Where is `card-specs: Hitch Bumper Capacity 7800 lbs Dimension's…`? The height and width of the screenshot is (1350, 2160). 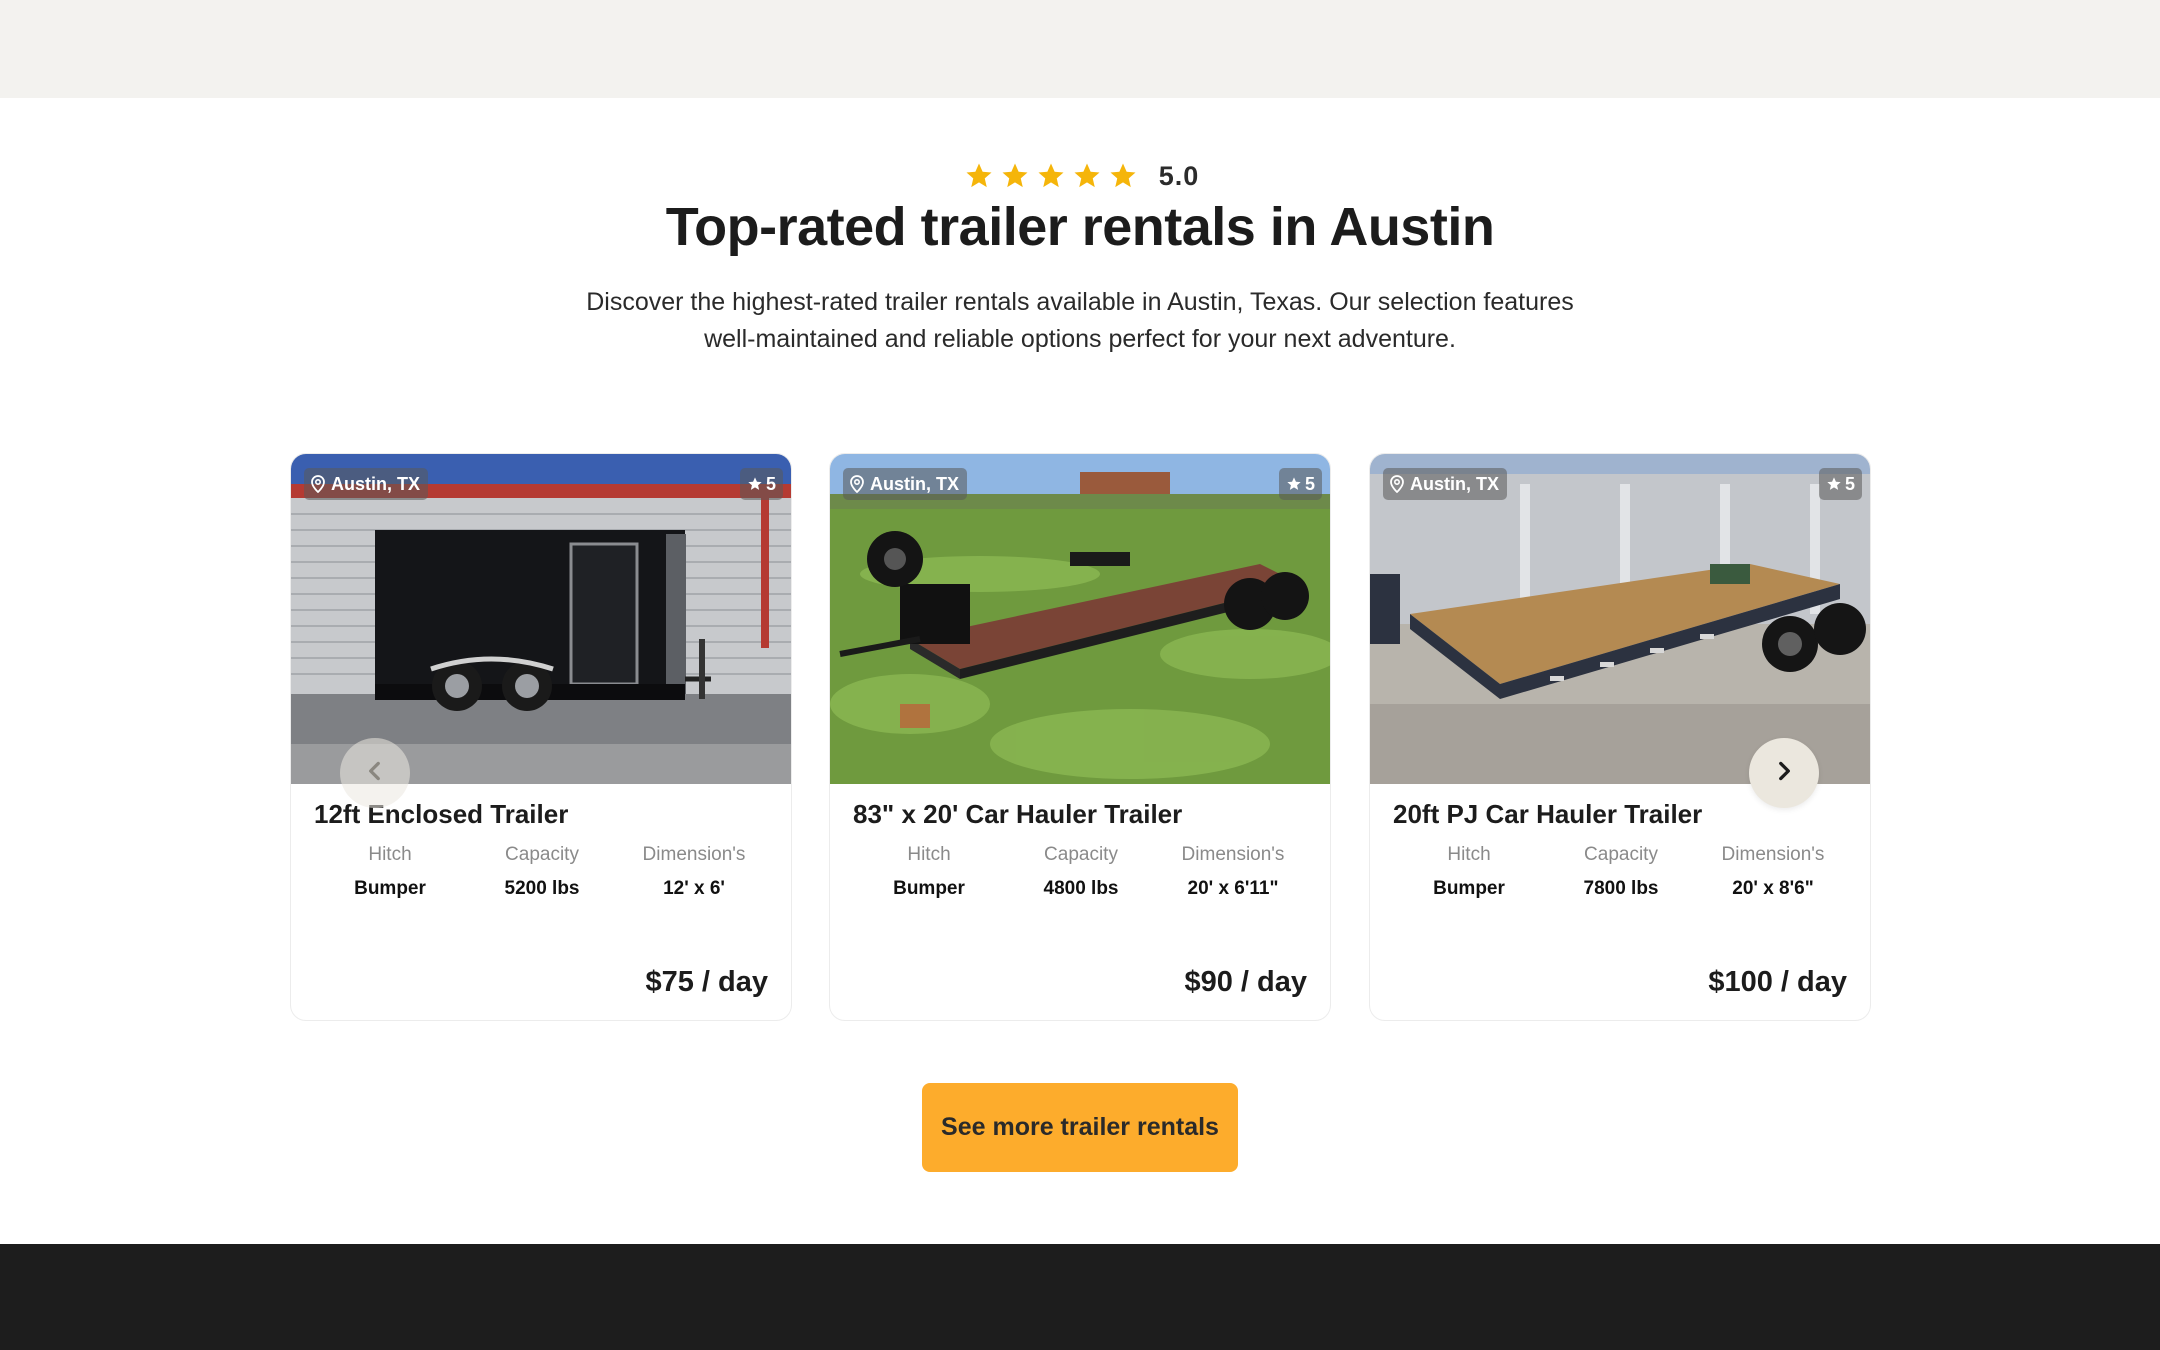
card-specs: Hitch Bumper Capacity 7800 lbs Dimension's… is located at coordinates (1621, 872).